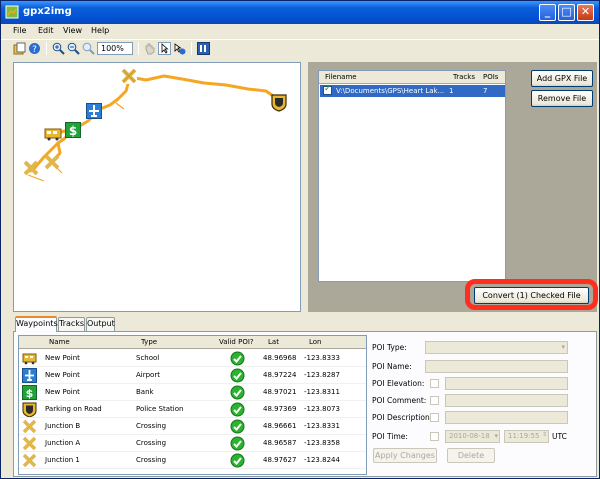  I want to click on delete-button: Delete, so click(471, 455).